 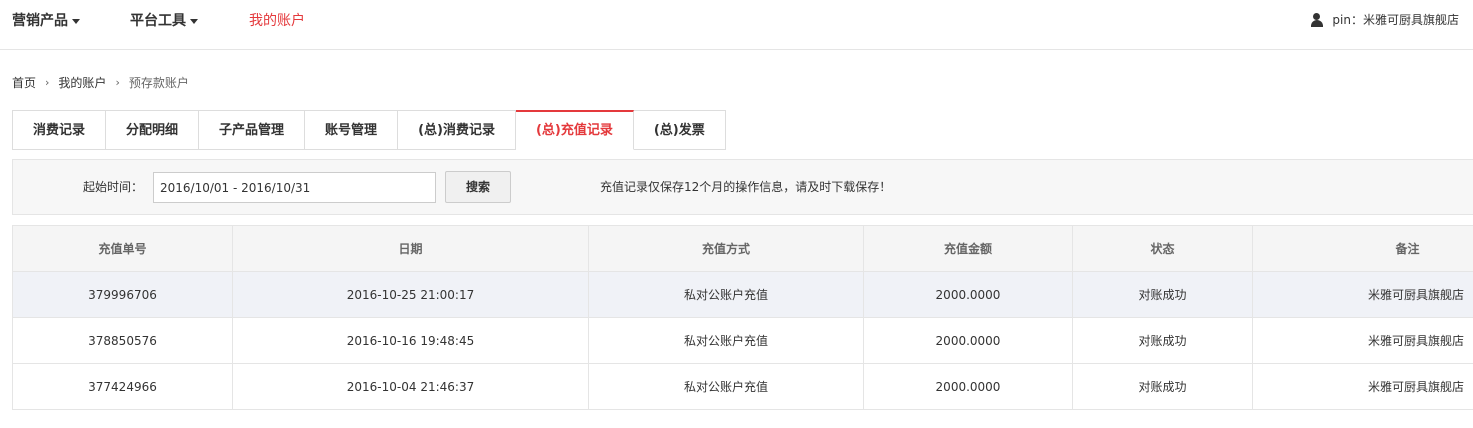 What do you see at coordinates (410, 386) in the screenshot?
I see `cell-date: 2016-10-04 21:46:37` at bounding box center [410, 386].